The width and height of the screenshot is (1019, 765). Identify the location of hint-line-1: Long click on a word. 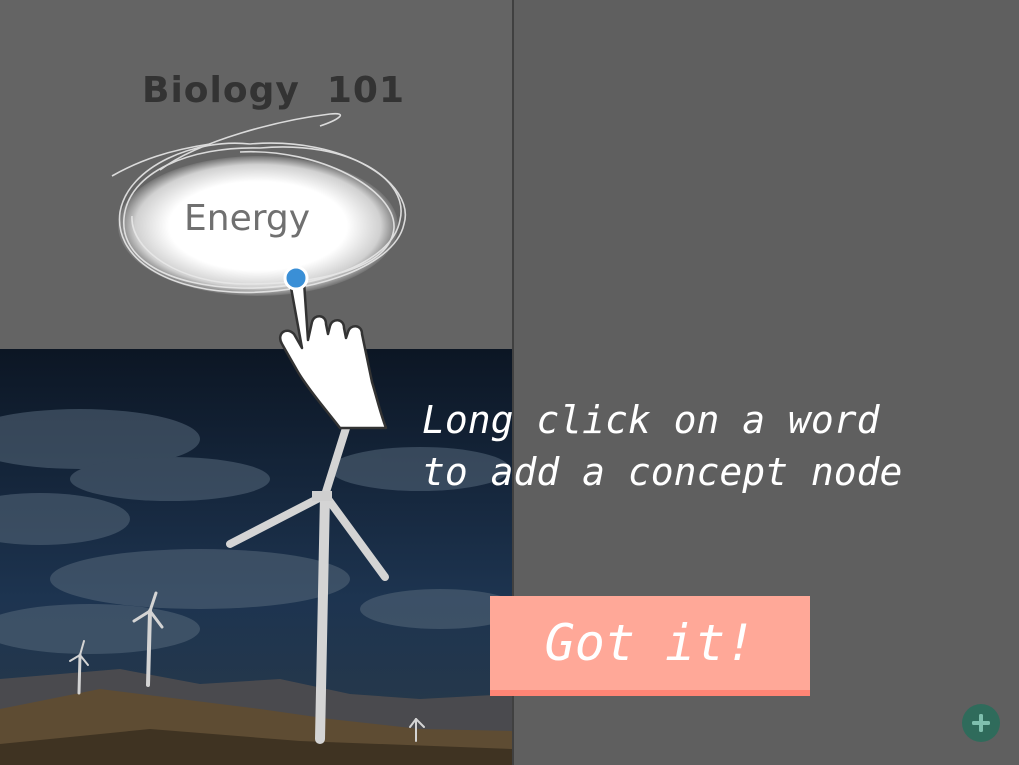
(651, 420).